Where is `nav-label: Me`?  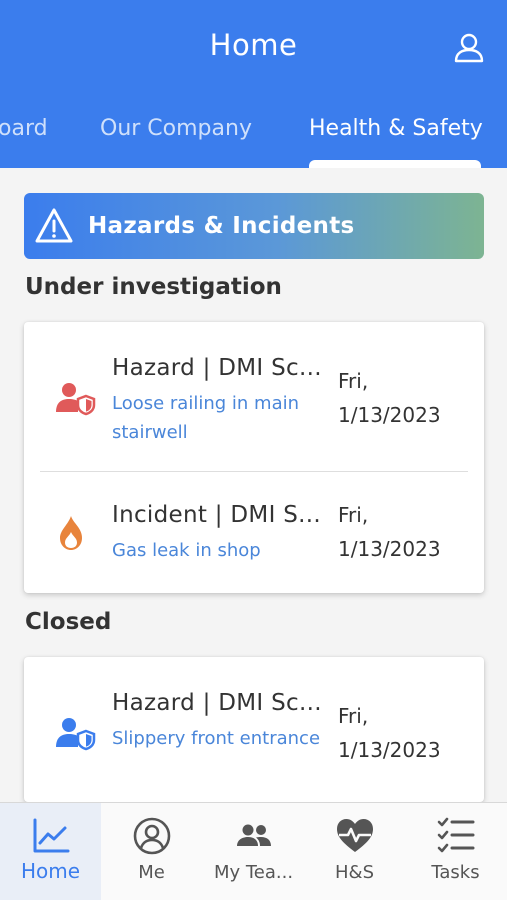
nav-label: Me is located at coordinates (151, 872).